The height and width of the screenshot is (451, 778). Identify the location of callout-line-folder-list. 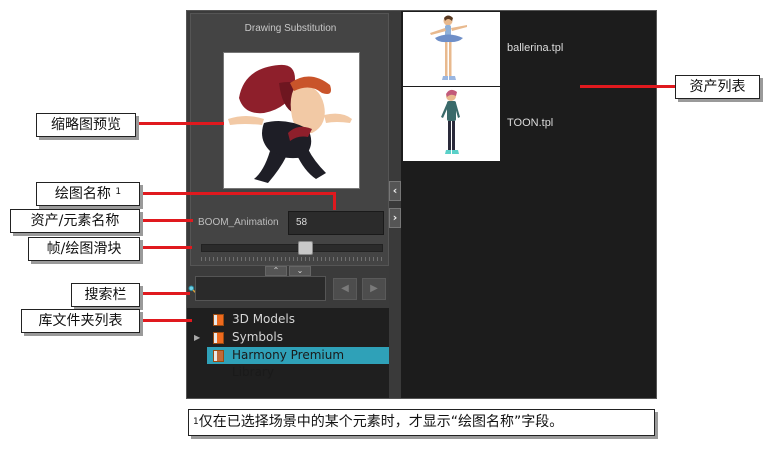
(165, 320).